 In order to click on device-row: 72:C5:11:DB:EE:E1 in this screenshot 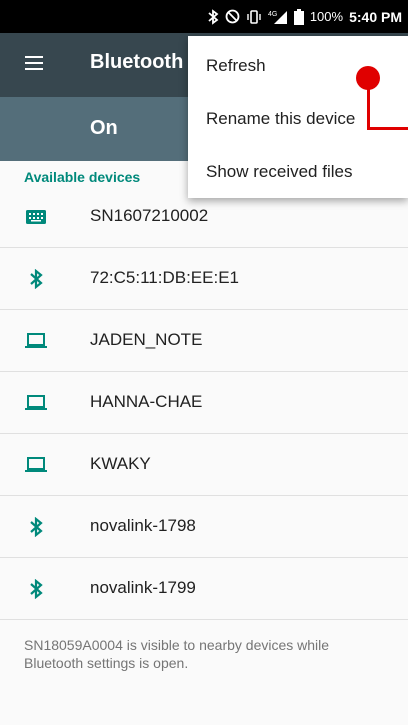, I will do `click(204, 279)`.